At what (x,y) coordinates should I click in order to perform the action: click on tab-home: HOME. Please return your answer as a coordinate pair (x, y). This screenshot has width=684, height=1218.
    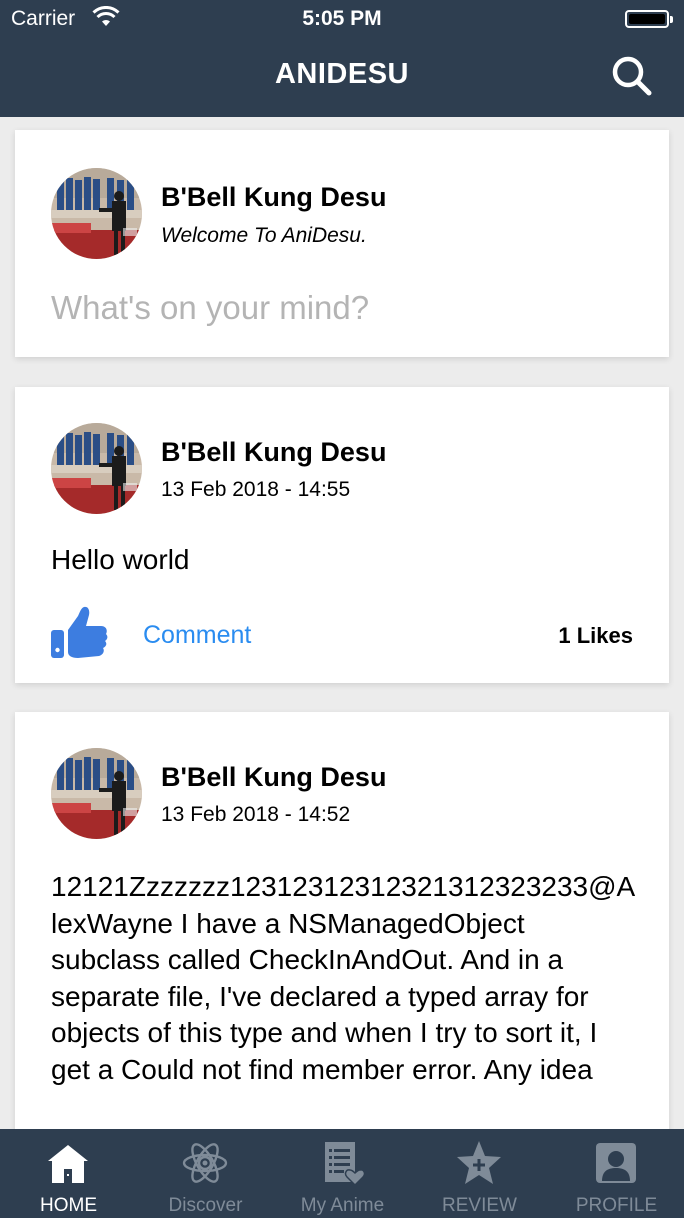
    Looking at the image, I should click on (68, 1173).